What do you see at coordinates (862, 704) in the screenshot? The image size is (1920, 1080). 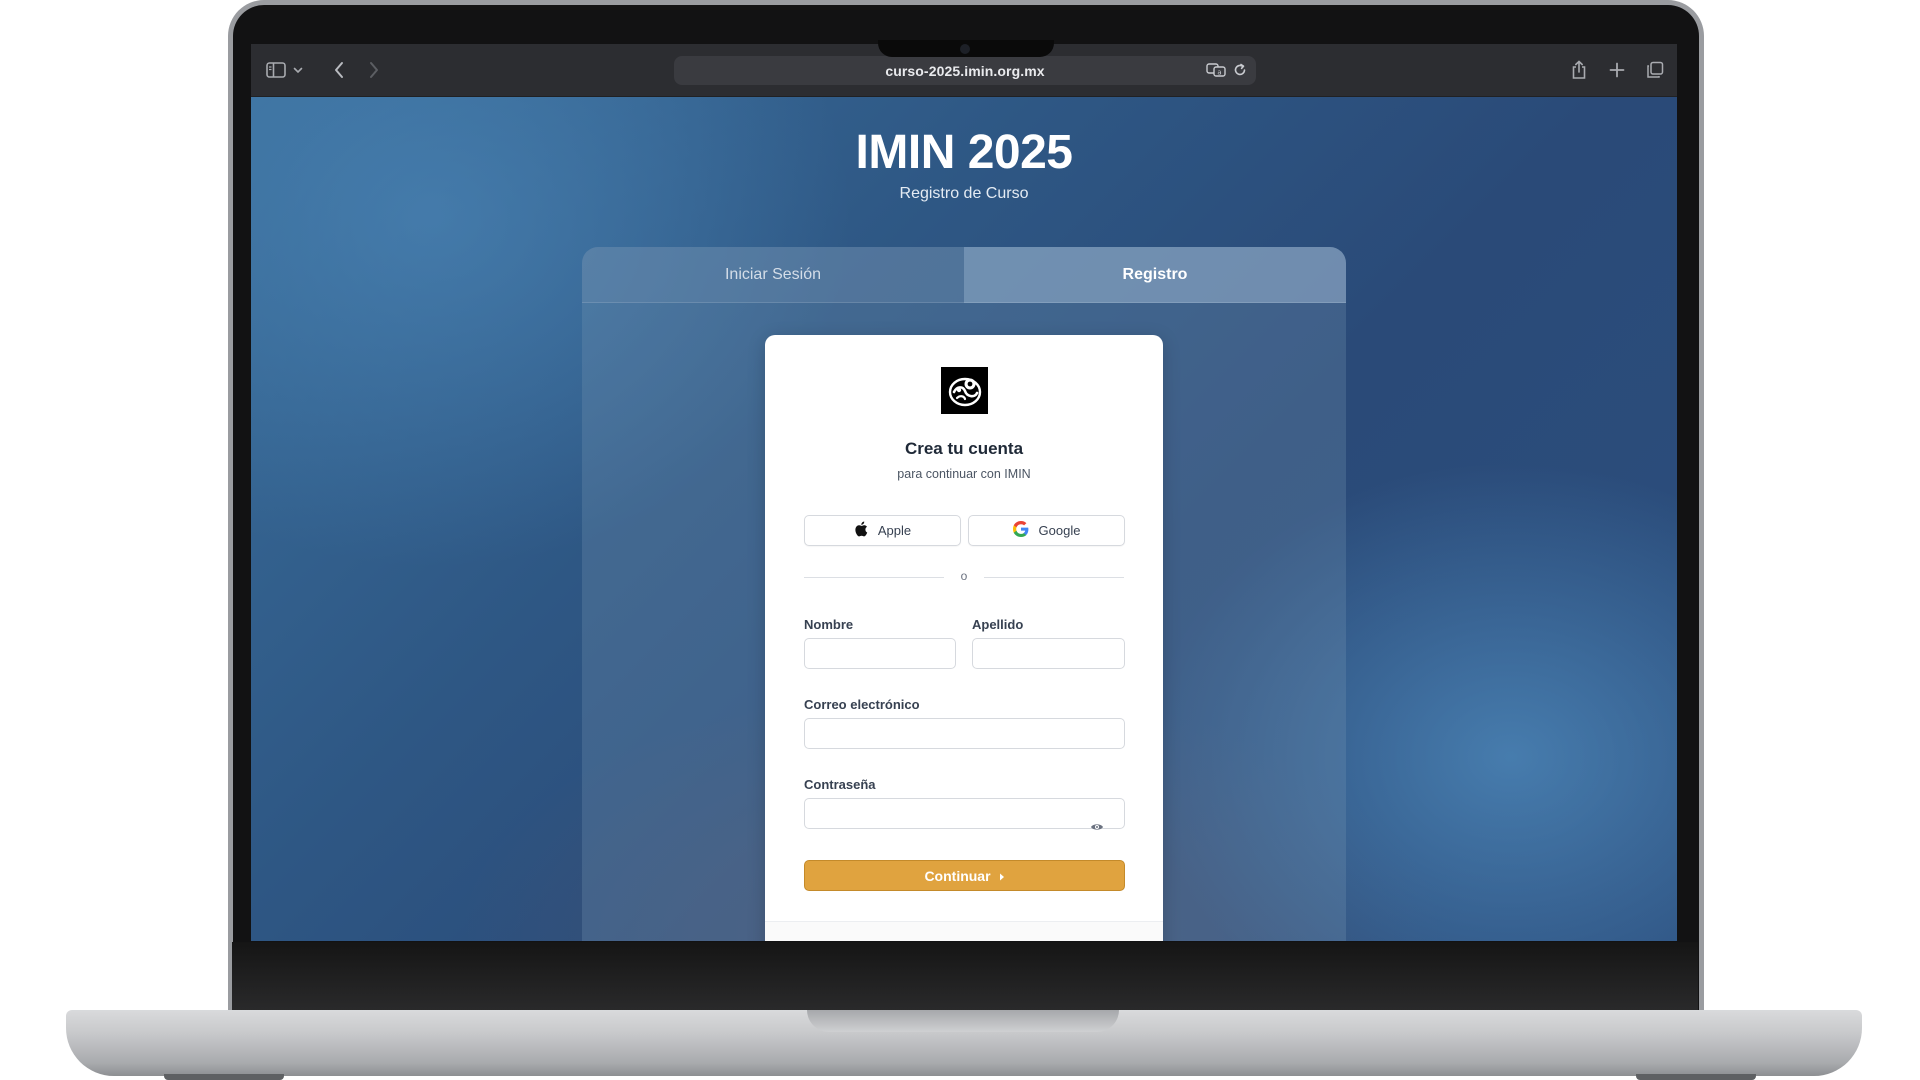 I see `email-label: Correo electrónico` at bounding box center [862, 704].